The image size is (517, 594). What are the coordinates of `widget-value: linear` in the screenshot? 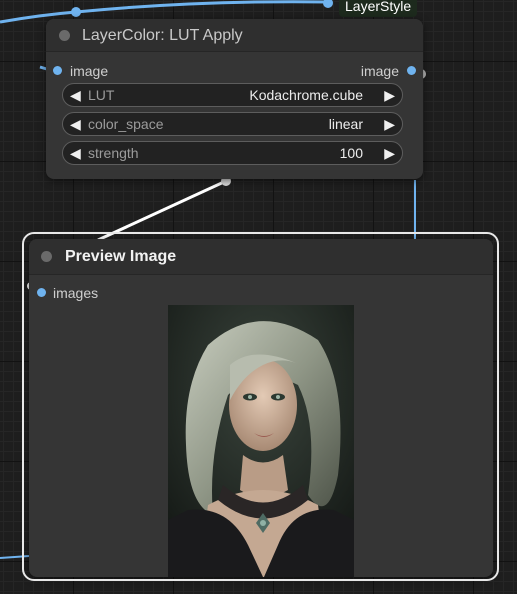 It's located at (345, 124).